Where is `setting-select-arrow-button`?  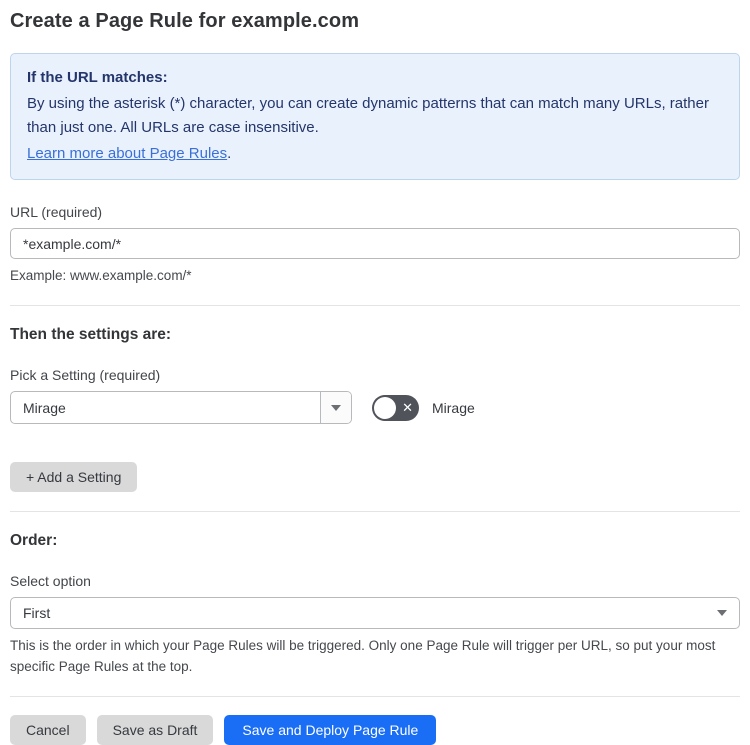 setting-select-arrow-button is located at coordinates (335, 408).